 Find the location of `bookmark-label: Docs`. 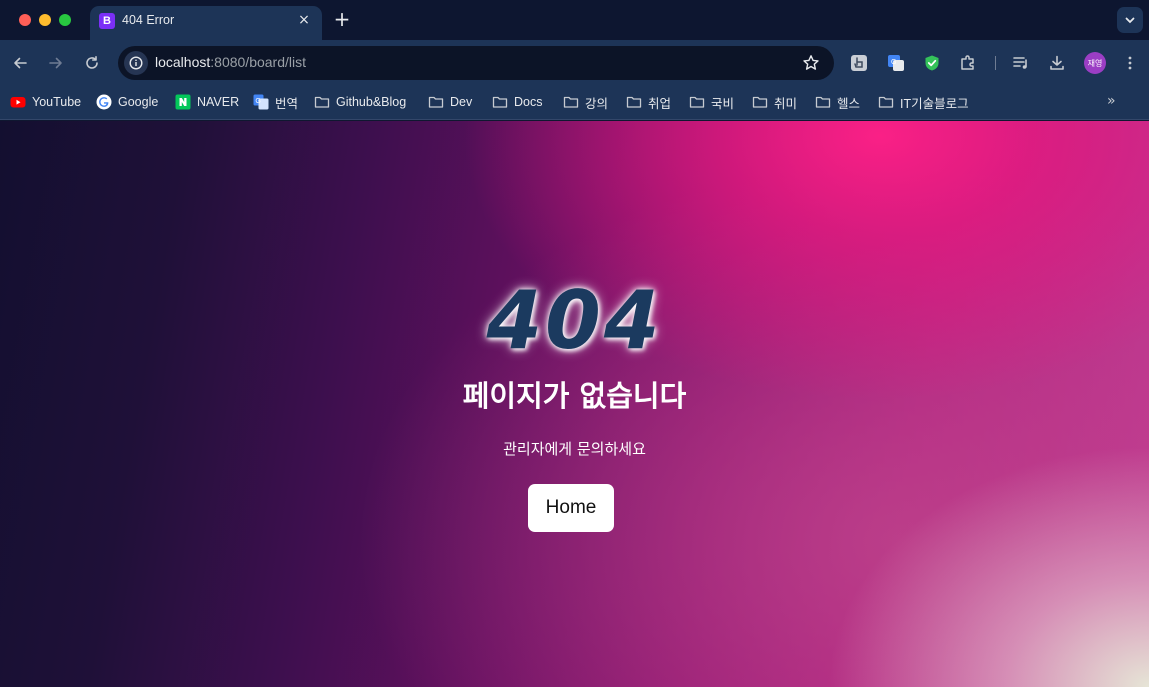

bookmark-label: Docs is located at coordinates (528, 102).